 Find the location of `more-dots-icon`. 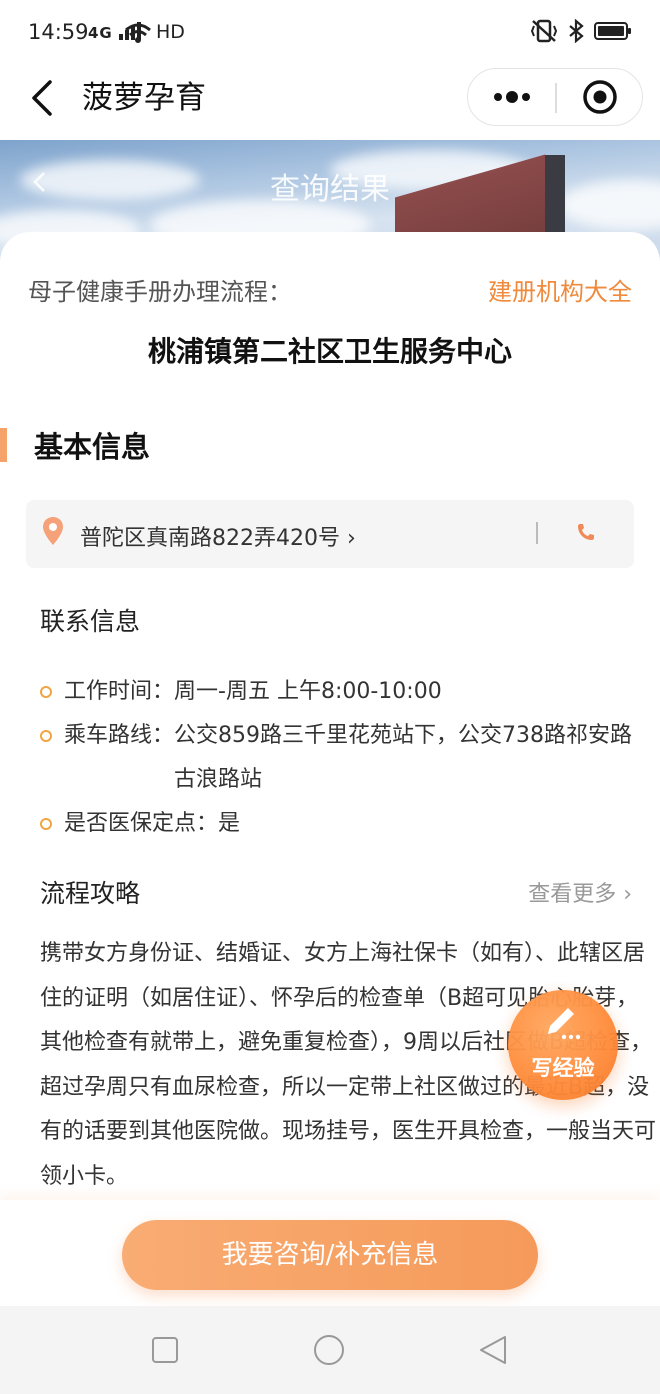

more-dots-icon is located at coordinates (512, 97).